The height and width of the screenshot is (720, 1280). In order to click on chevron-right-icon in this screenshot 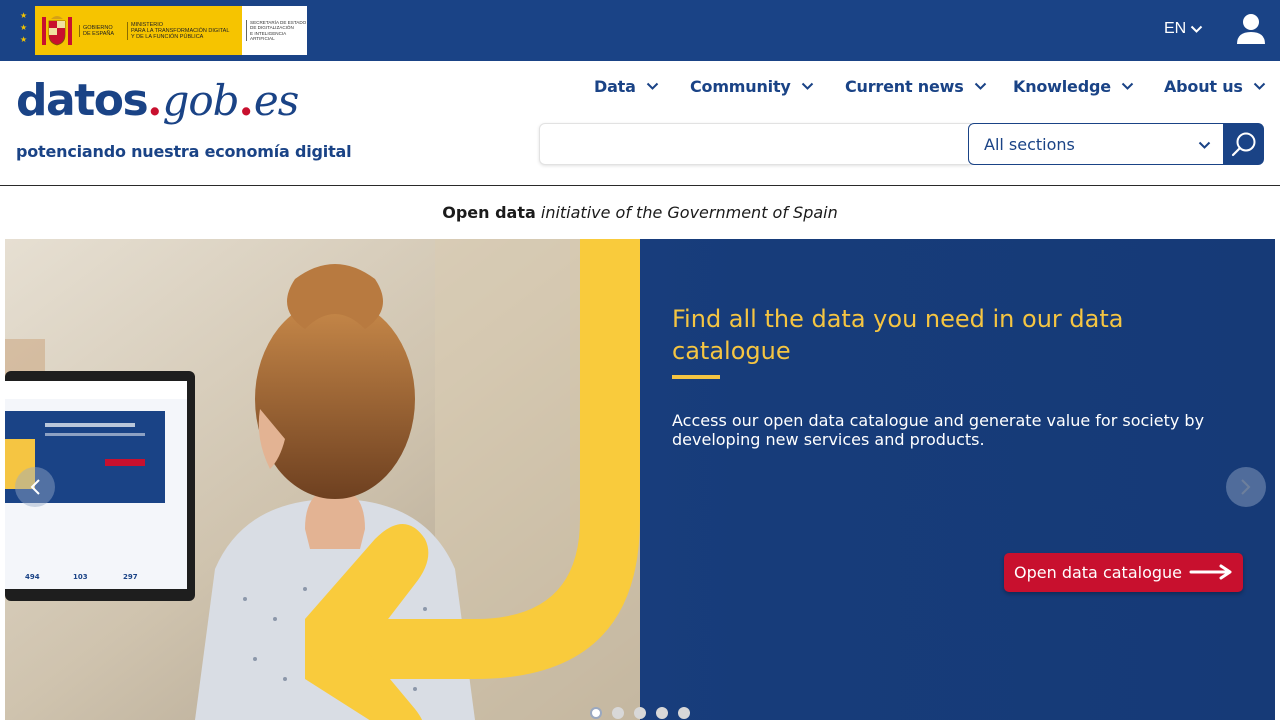, I will do `click(1246, 487)`.